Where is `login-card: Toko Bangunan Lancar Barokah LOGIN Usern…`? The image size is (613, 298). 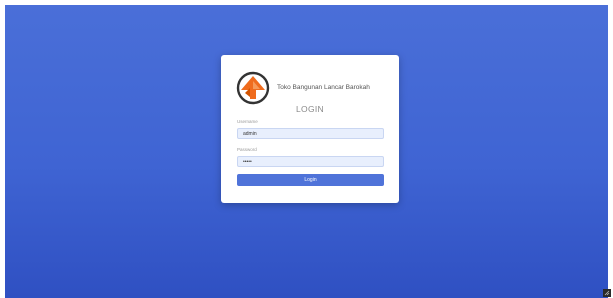
login-card: Toko Bangunan Lancar Barokah LOGIN Usern… is located at coordinates (310, 129).